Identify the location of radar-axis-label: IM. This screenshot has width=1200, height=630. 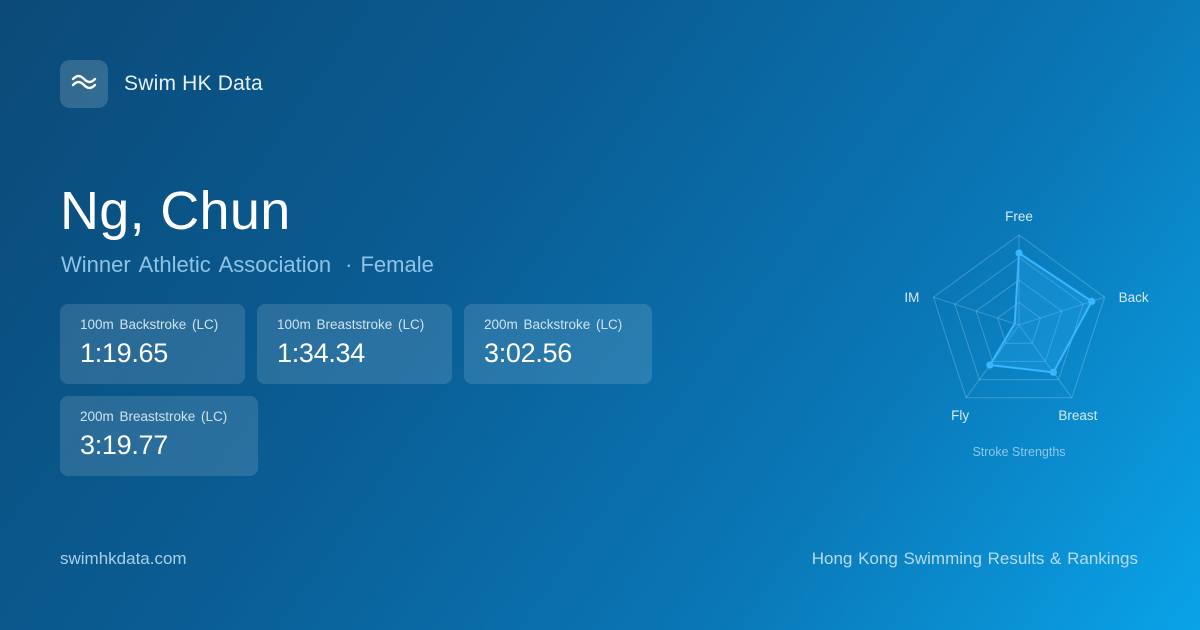
(911, 297).